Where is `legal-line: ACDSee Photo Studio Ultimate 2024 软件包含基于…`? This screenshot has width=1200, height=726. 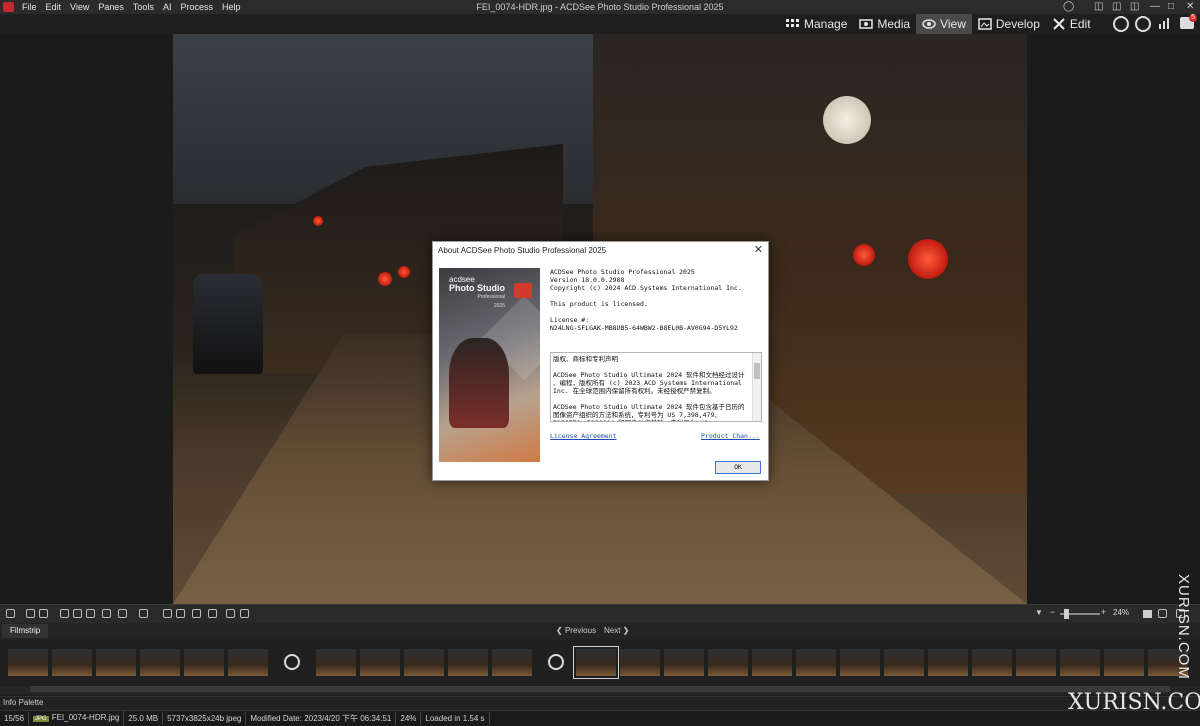
legal-line: ACDSee Photo Studio Ultimate 2024 软件包含基于… is located at coordinates (649, 407).